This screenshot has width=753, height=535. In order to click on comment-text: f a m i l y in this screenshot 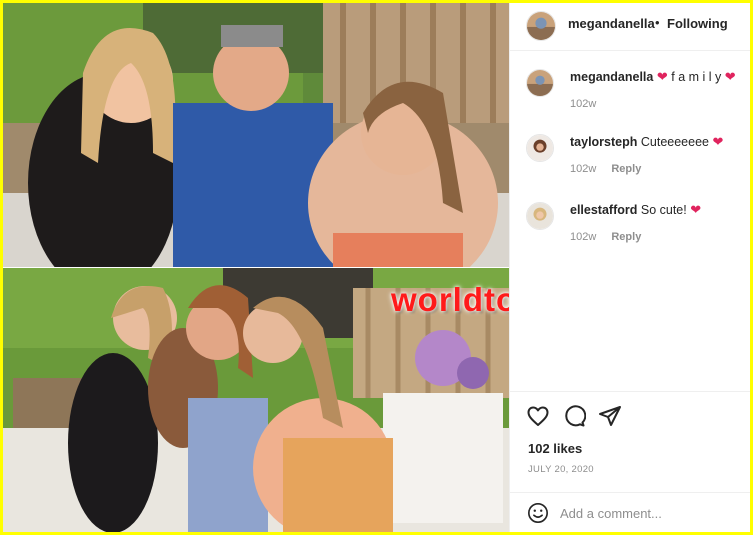, I will do `click(696, 77)`.